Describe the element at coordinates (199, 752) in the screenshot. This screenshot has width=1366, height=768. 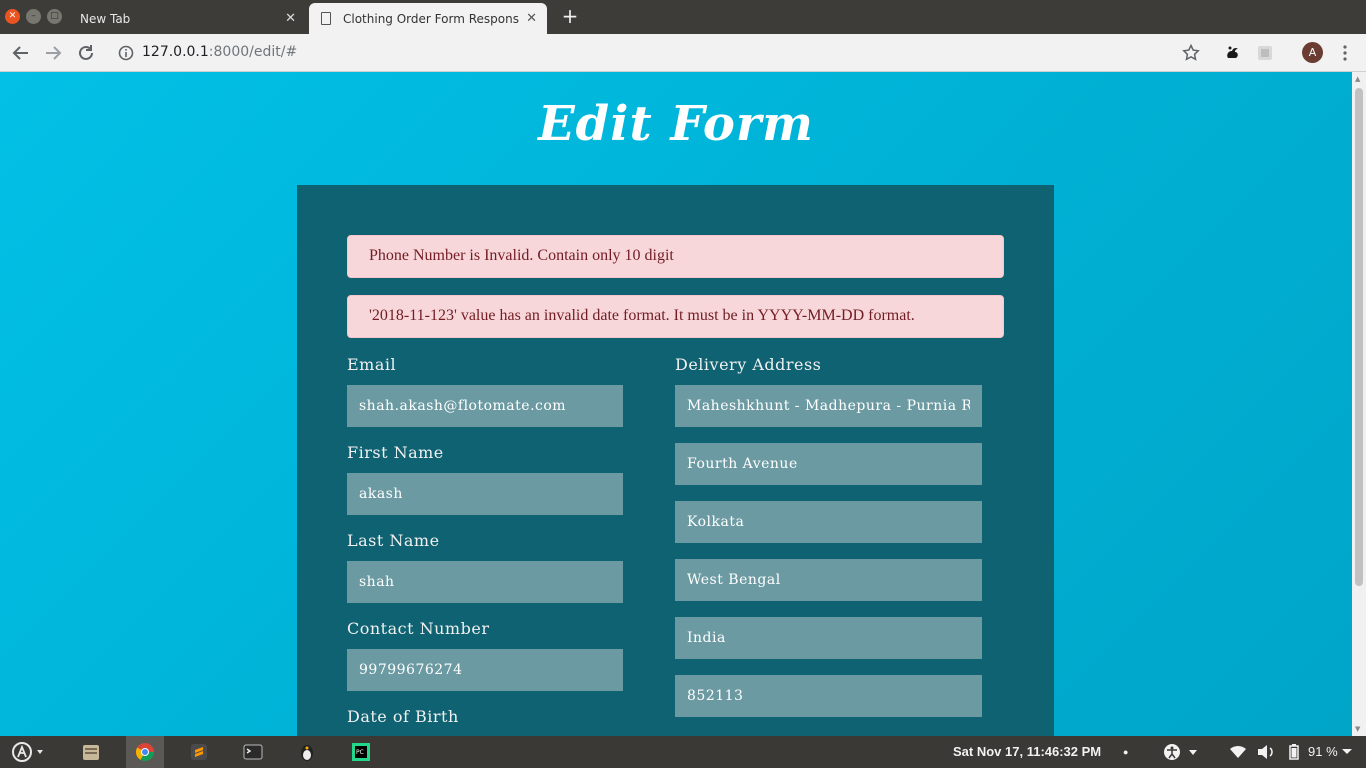
I see `sublime-text-icon` at that location.